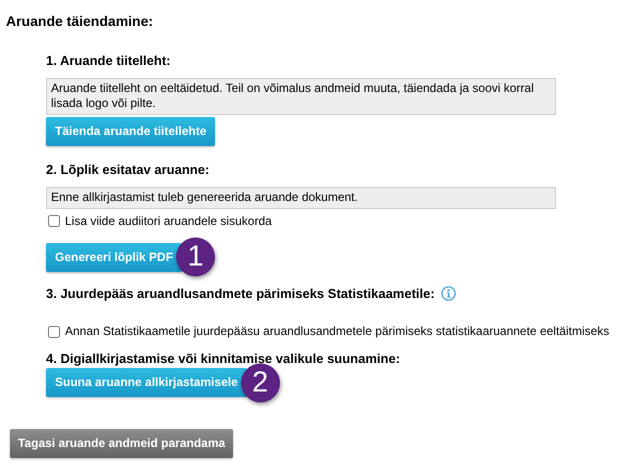 The height and width of the screenshot is (473, 624). Describe the element at coordinates (131, 131) in the screenshot. I see `action-button: Täienda aruande tiitellehte` at that location.